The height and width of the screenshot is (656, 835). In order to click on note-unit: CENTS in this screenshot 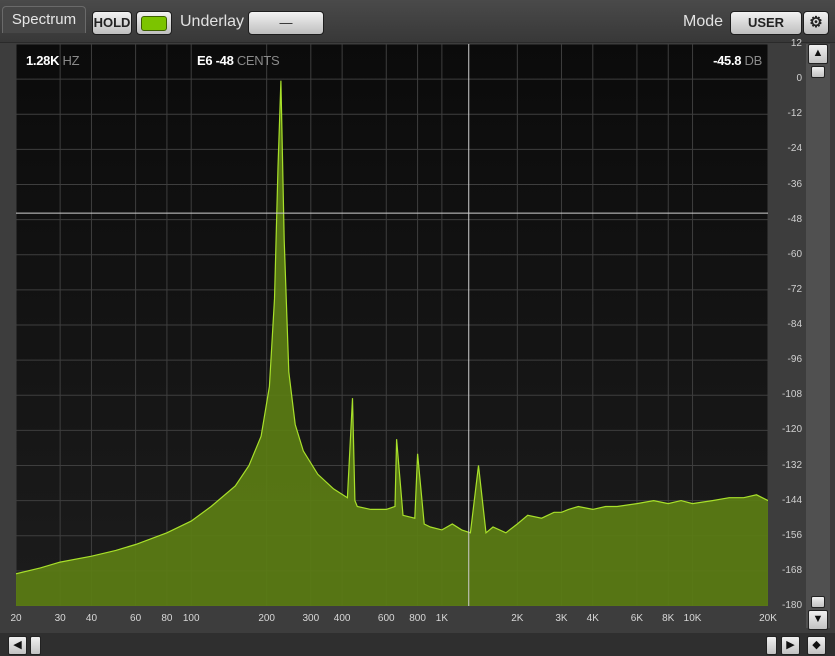, I will do `click(258, 60)`.